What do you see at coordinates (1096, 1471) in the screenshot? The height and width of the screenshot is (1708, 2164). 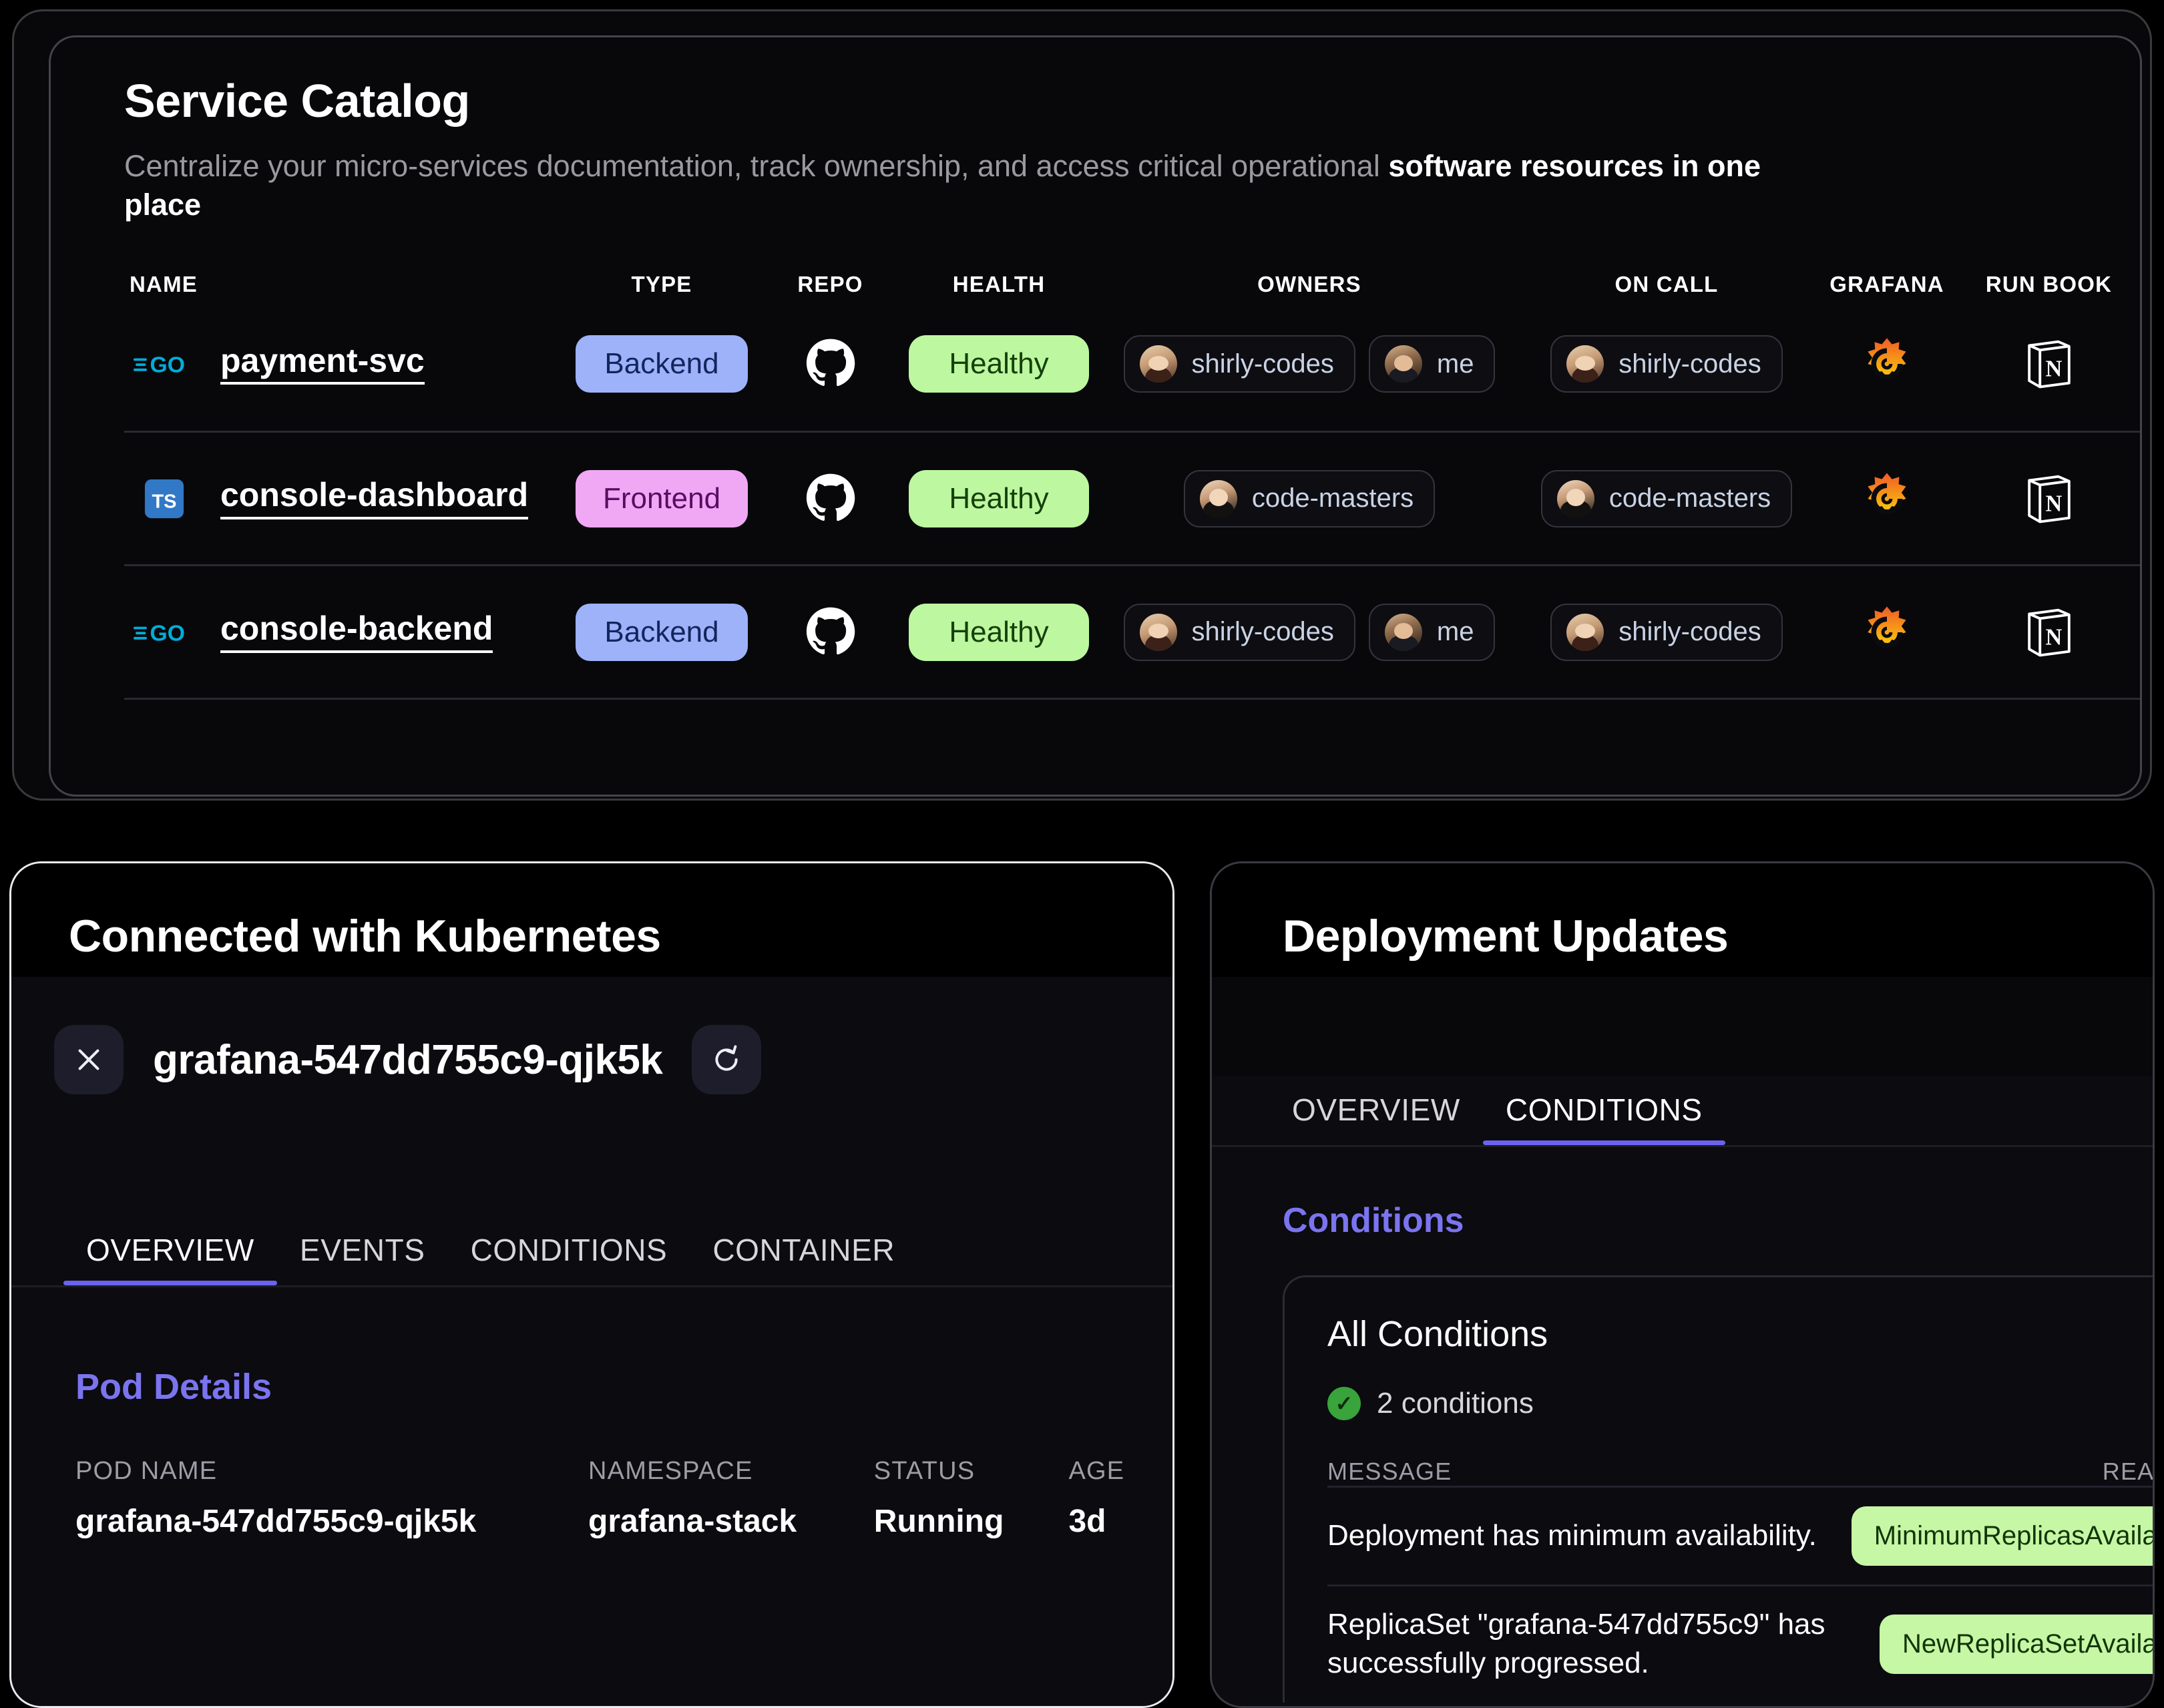 I see `pod-detail-label: AGE` at bounding box center [1096, 1471].